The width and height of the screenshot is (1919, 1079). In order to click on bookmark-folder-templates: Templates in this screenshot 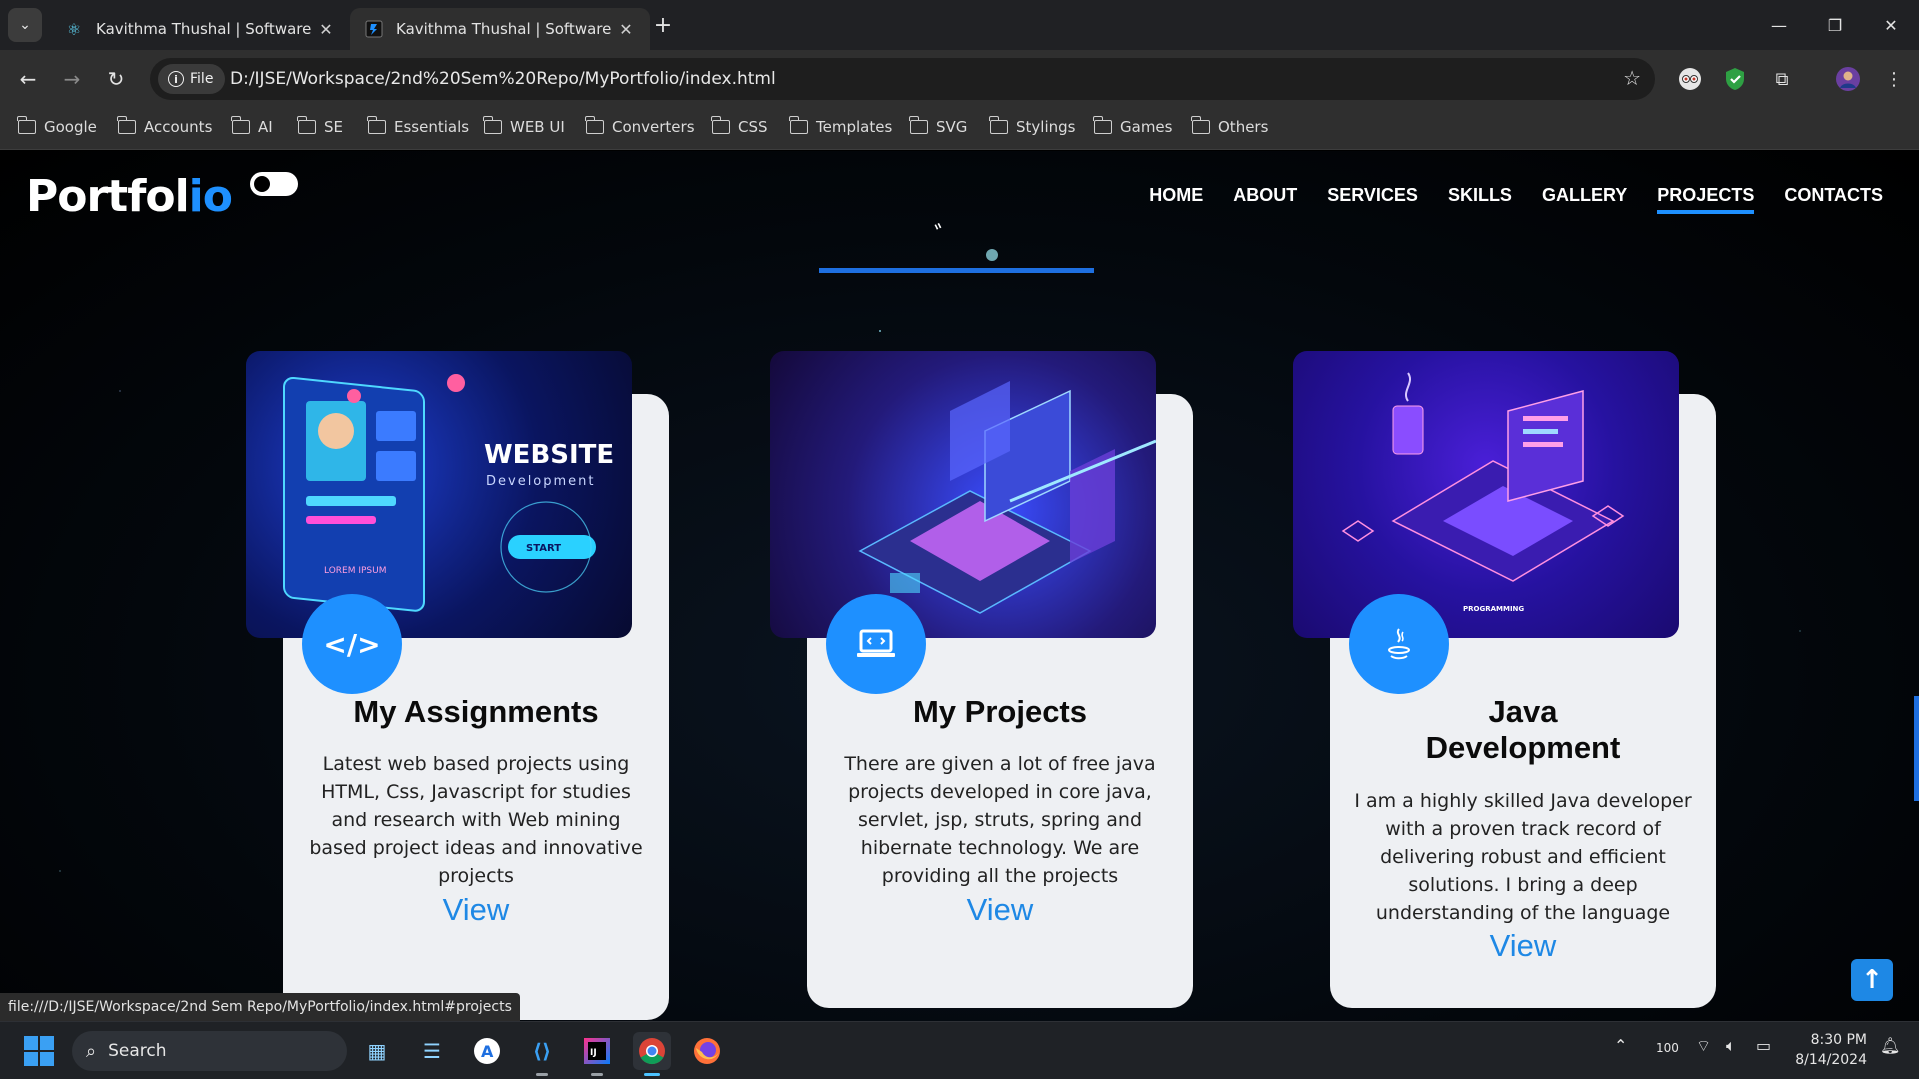, I will do `click(841, 126)`.